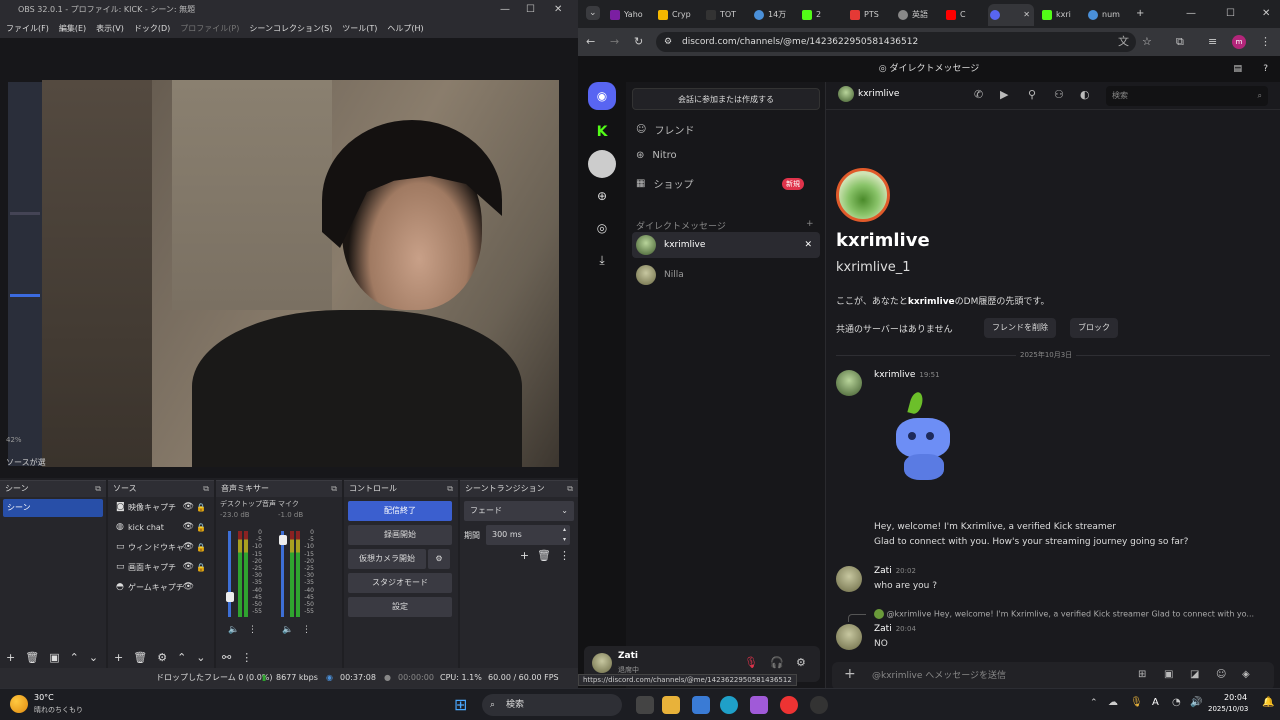  Describe the element at coordinates (405, 29) in the screenshot. I see `menu-help: ヘルプ(H)` at that location.